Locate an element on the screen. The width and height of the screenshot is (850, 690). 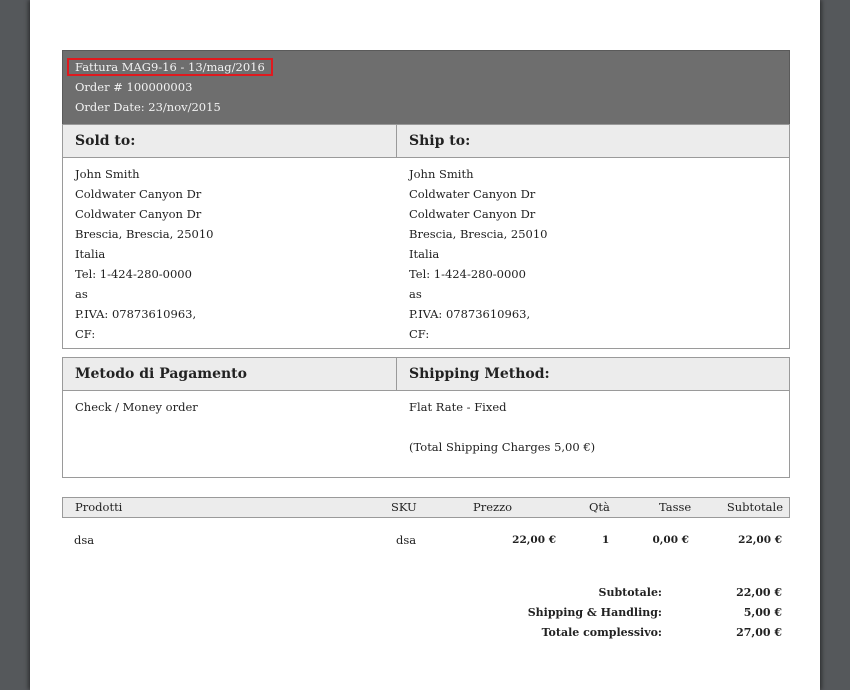
total-value: 27,00 € is located at coordinates (759, 632).